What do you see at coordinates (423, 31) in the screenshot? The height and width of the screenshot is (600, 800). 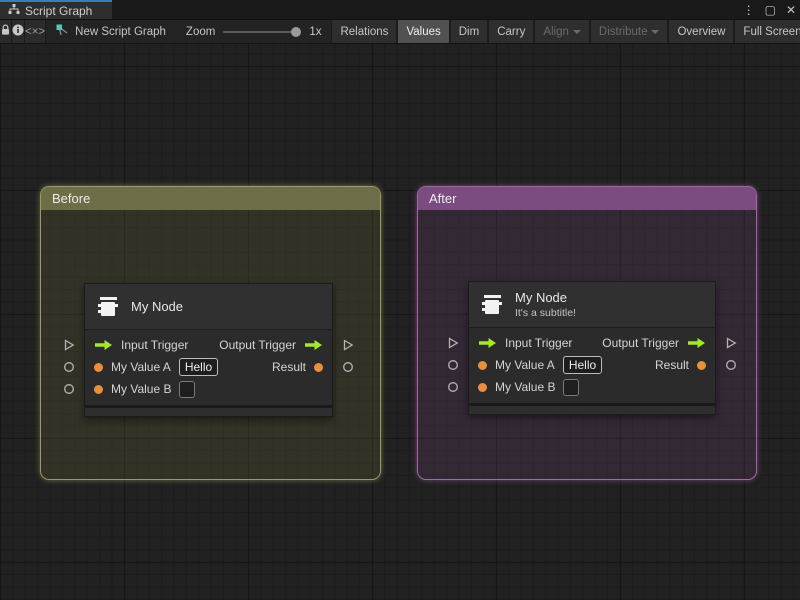 I see `values-button: Values` at bounding box center [423, 31].